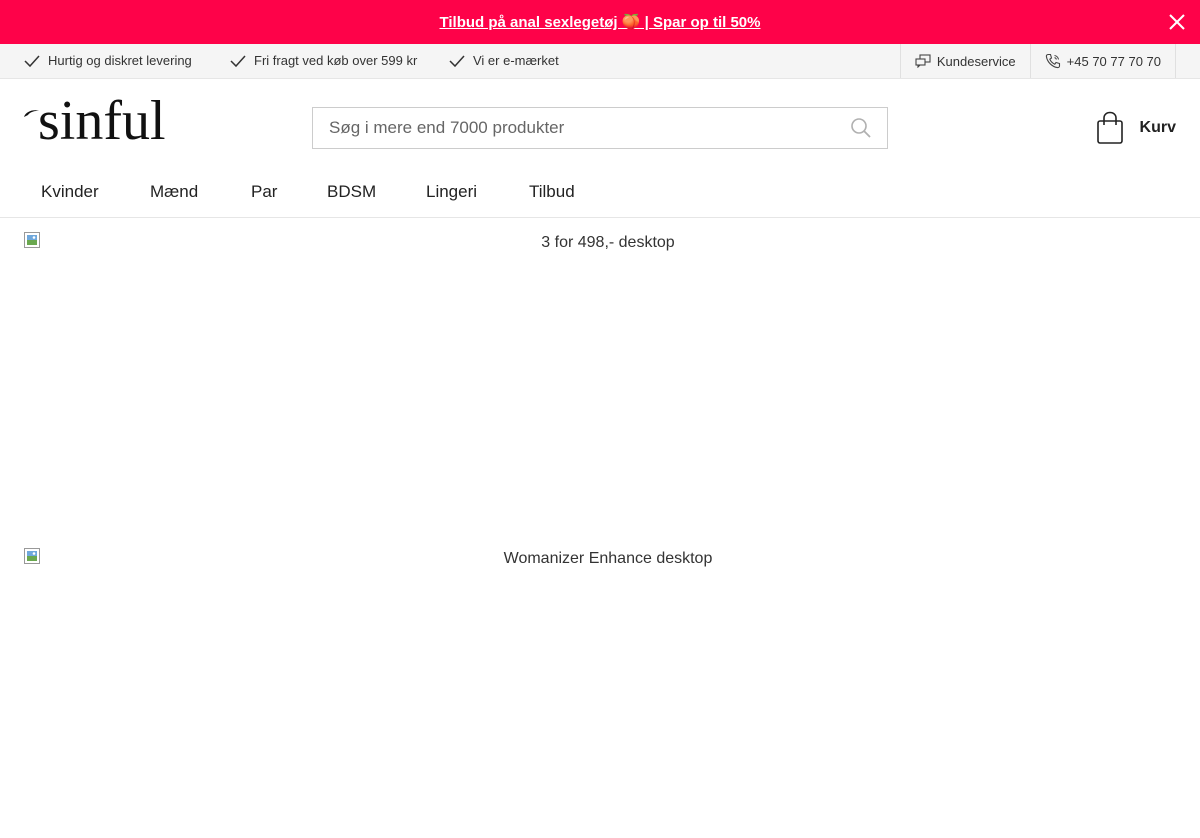 The image size is (1200, 838). Describe the element at coordinates (516, 60) in the screenshot. I see `usp-label: Vi er e-mærket` at that location.